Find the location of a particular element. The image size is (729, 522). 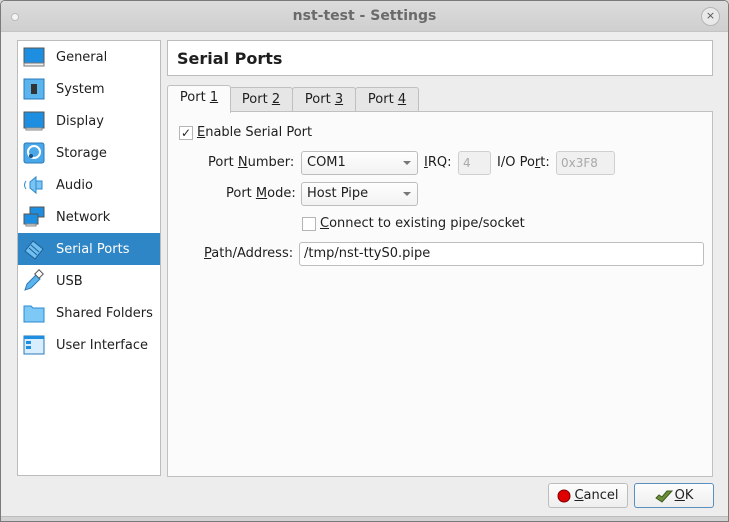

network-icon is located at coordinates (34, 217).